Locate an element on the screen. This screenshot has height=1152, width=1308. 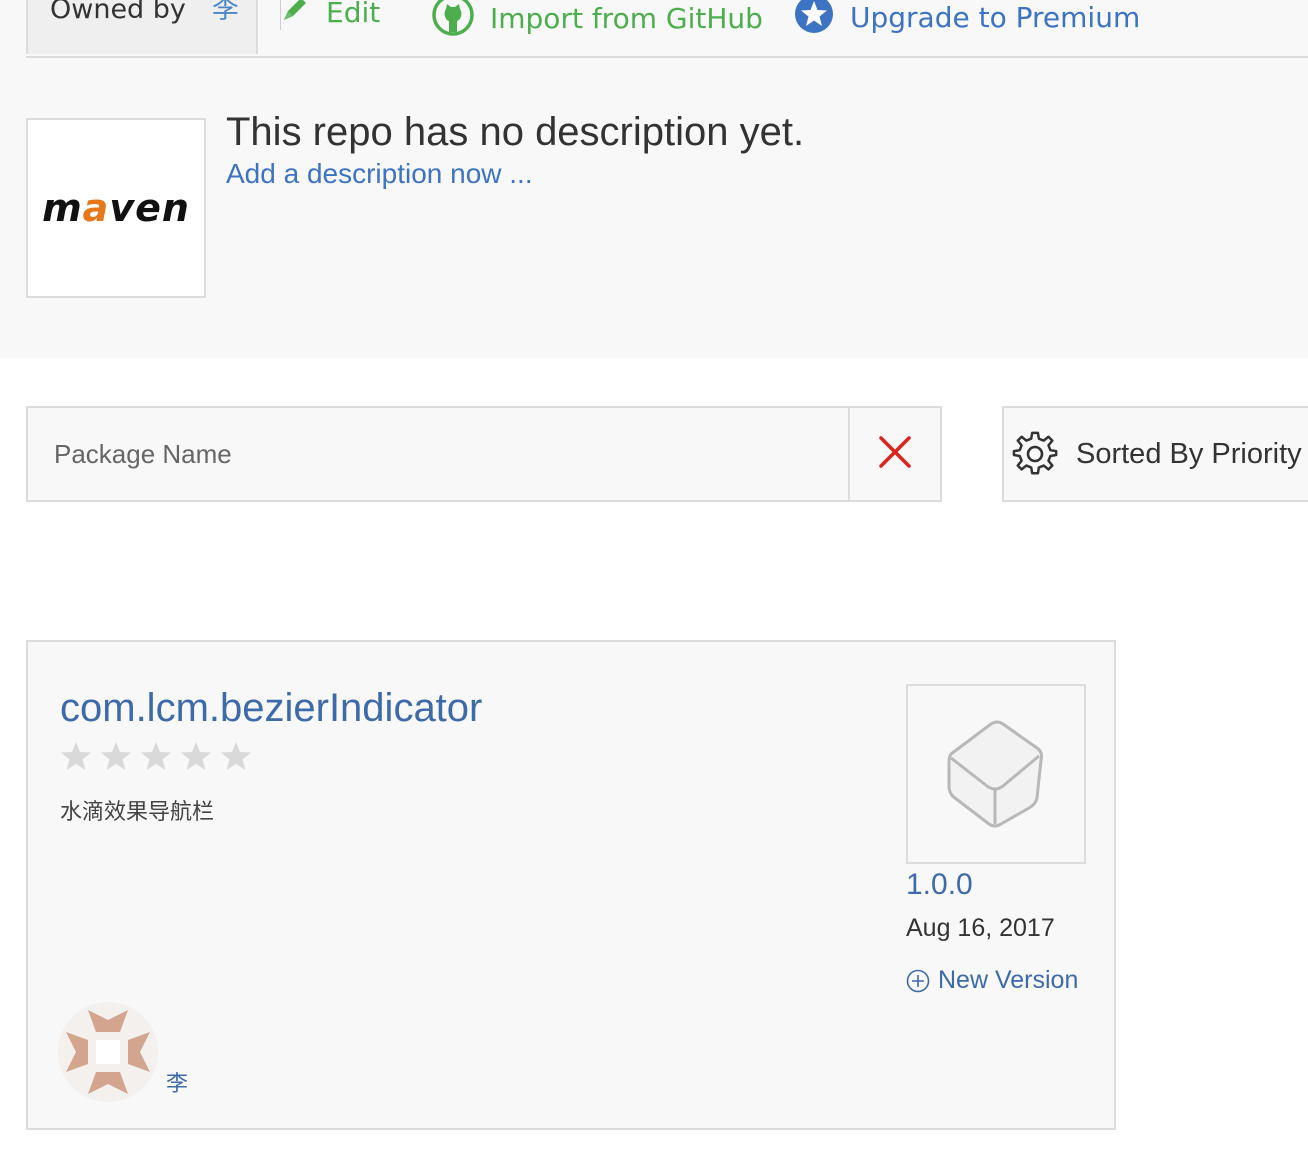
import-github-button: Import from GitHub is located at coordinates (597, 21).